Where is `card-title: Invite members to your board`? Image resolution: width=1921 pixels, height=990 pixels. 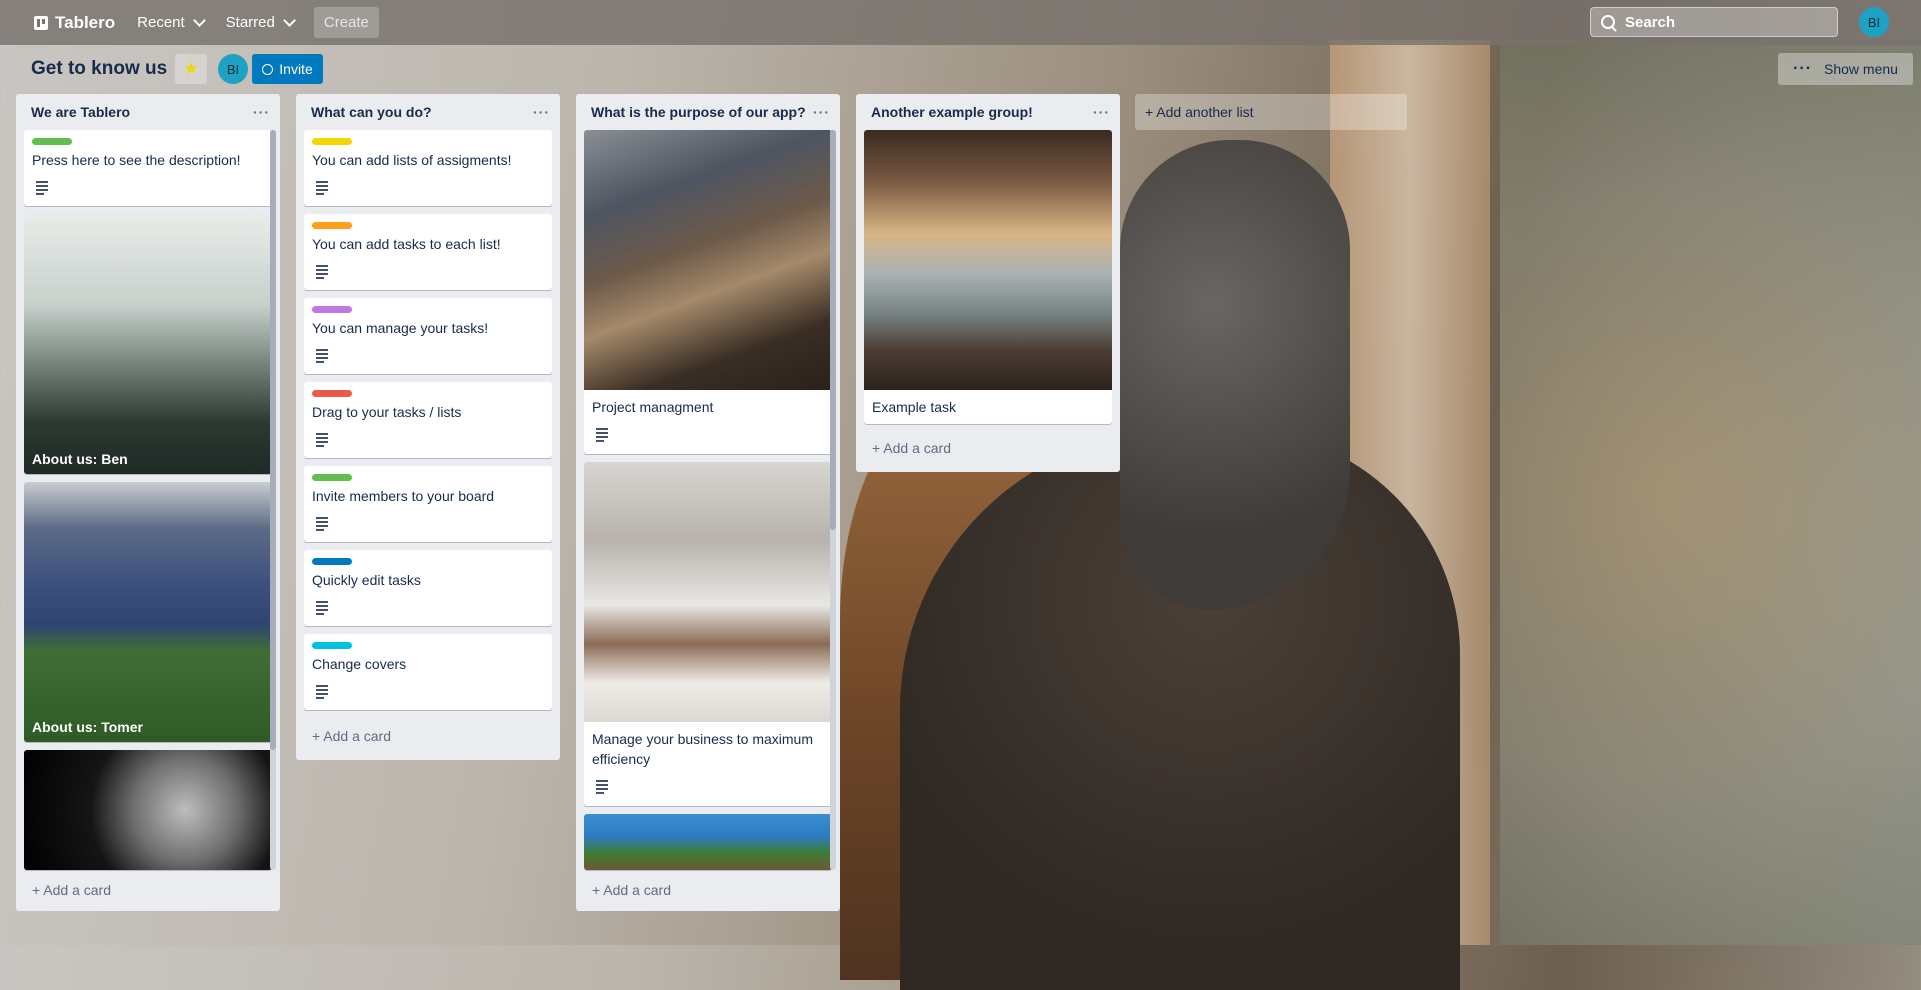 card-title: Invite members to your board is located at coordinates (403, 496).